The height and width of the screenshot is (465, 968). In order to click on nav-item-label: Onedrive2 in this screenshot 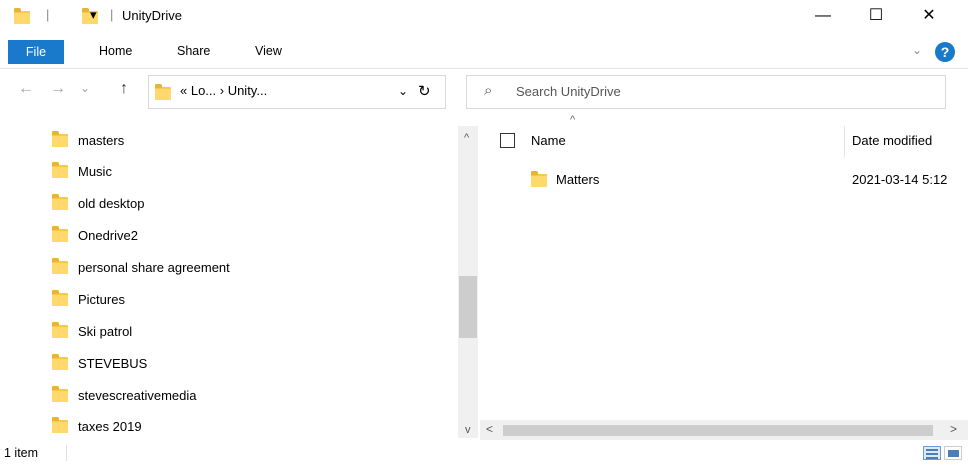, I will do `click(108, 235)`.